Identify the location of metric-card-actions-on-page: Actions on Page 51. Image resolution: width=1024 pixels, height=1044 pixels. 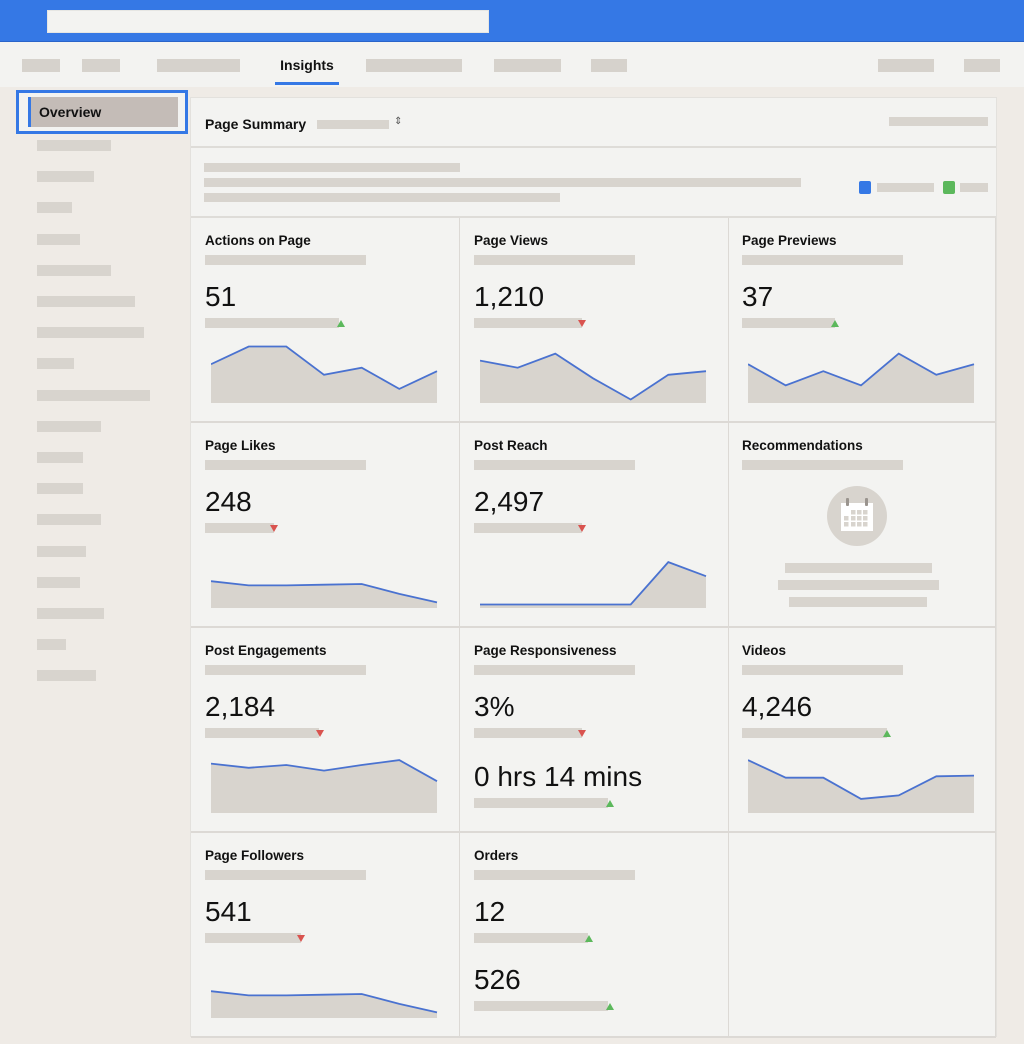
(325, 320).